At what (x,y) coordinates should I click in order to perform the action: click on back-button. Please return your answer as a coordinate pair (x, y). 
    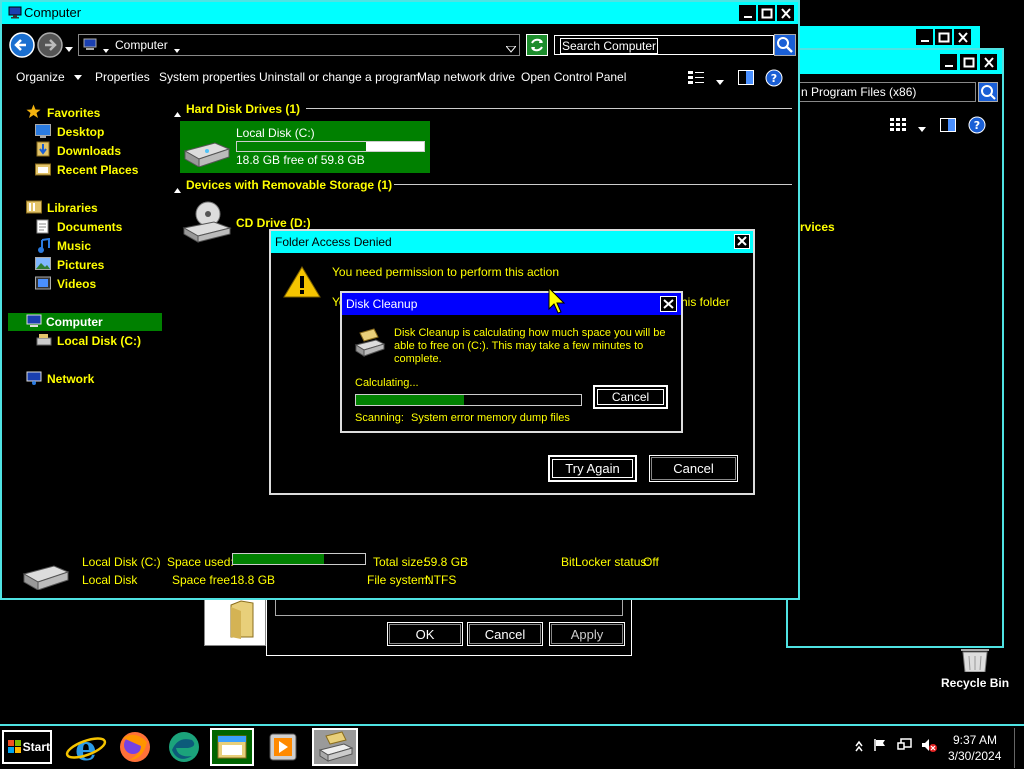
    Looking at the image, I should click on (22, 45).